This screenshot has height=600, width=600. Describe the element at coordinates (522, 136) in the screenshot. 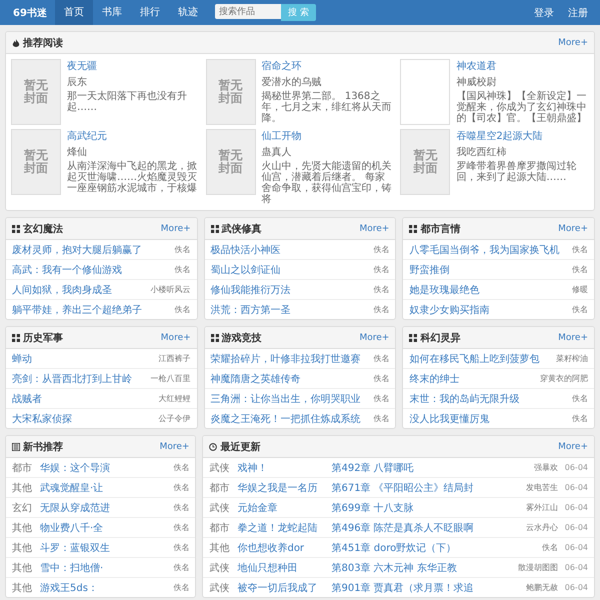

I see `book-title: 吞噬星空2起源大陆` at that location.